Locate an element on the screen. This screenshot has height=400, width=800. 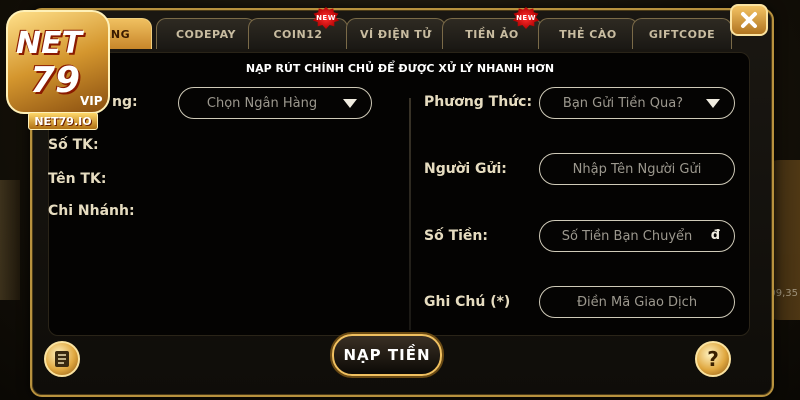
tab-label: TIỀN ẢO is located at coordinates (492, 34).